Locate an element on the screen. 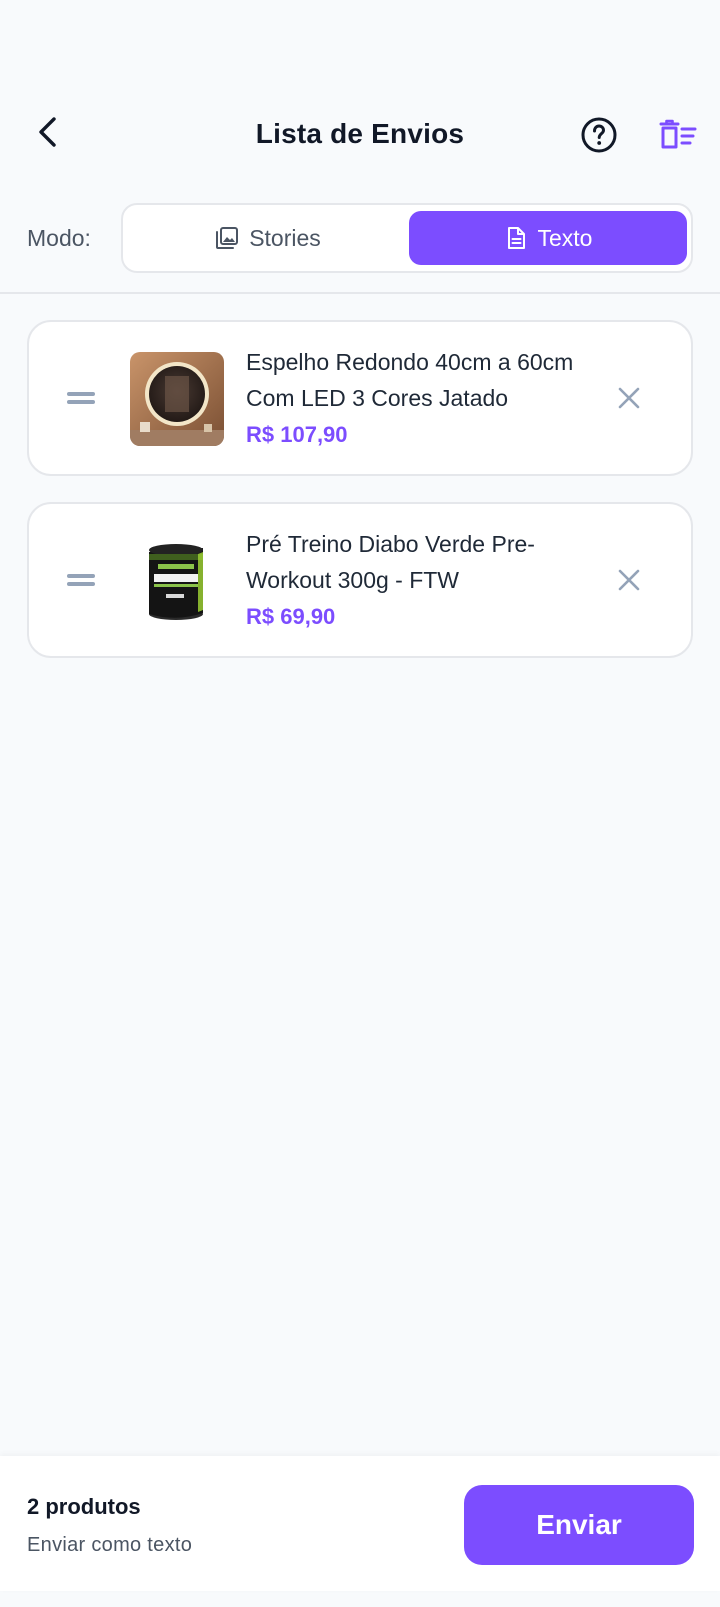 This screenshot has width=720, height=1607. mode-option-texto: Texto is located at coordinates (548, 238).